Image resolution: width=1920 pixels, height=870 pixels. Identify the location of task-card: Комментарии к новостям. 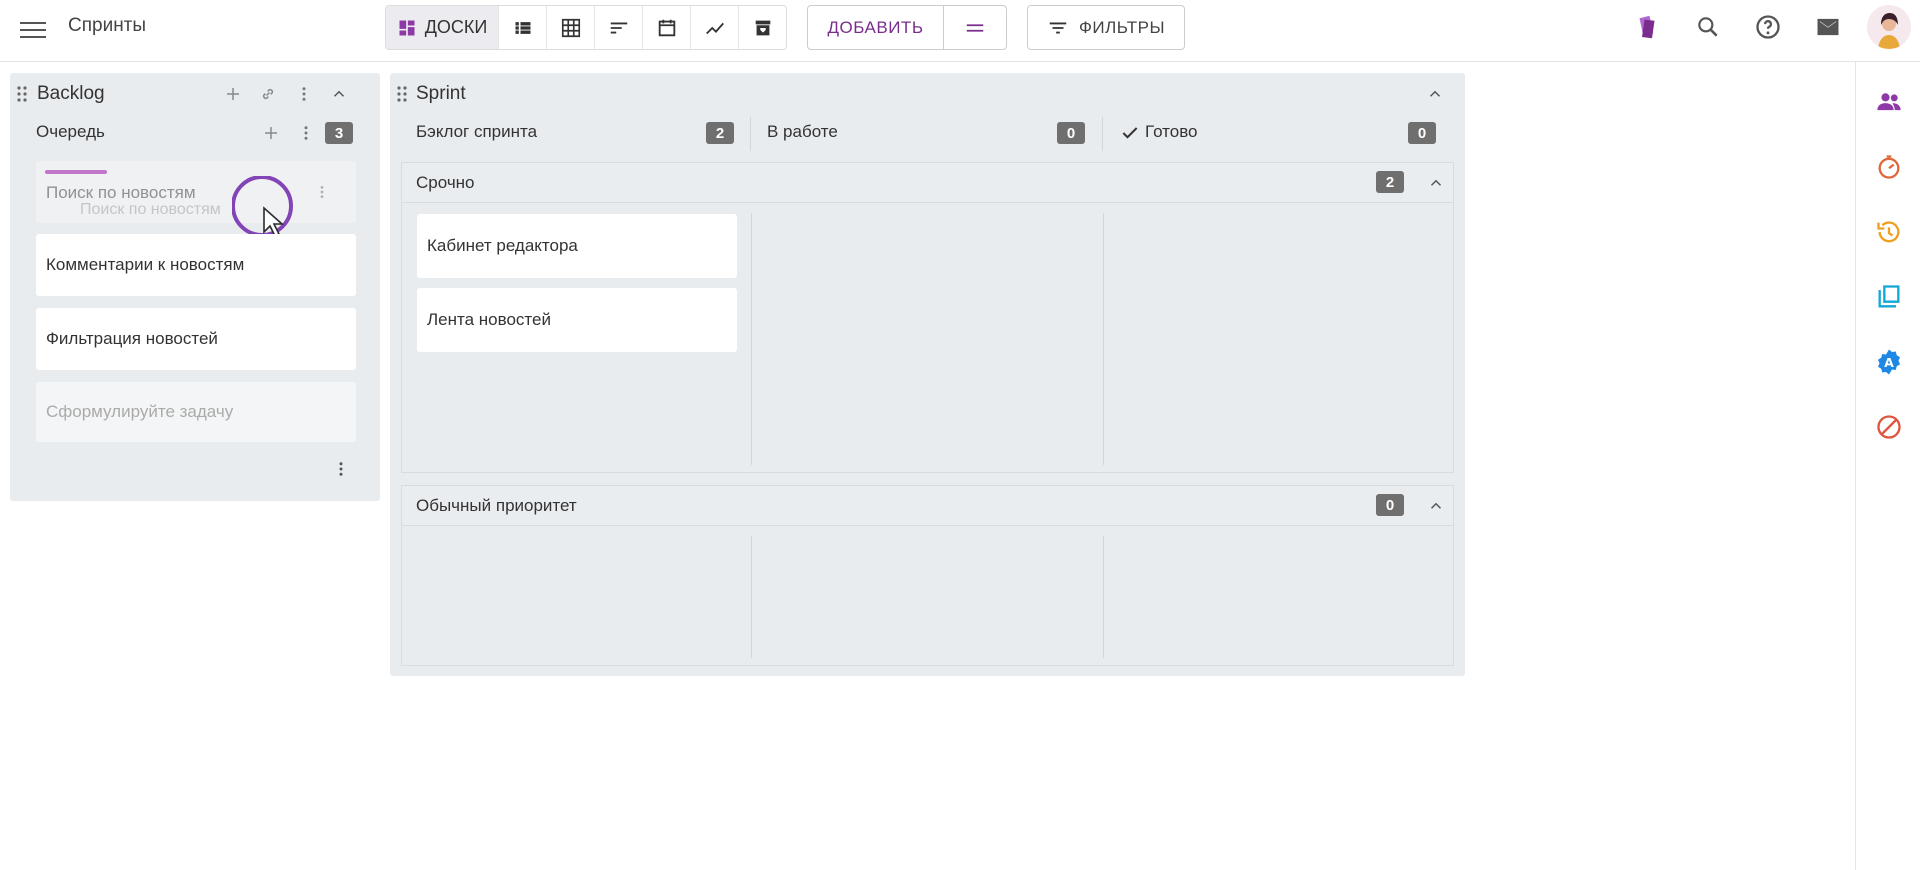
(196, 265).